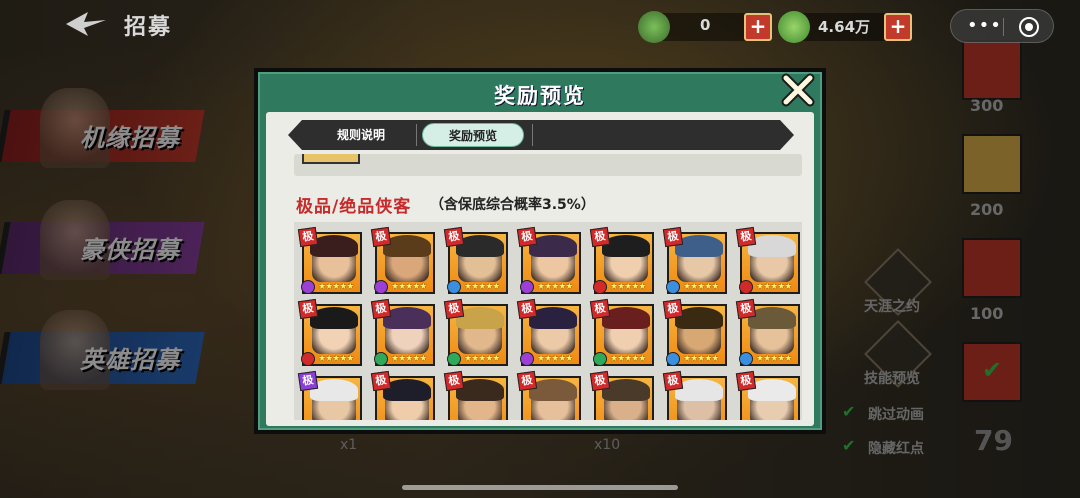 This screenshot has width=1080, height=498. I want to click on close-miniapp-icon, so click(1029, 27).